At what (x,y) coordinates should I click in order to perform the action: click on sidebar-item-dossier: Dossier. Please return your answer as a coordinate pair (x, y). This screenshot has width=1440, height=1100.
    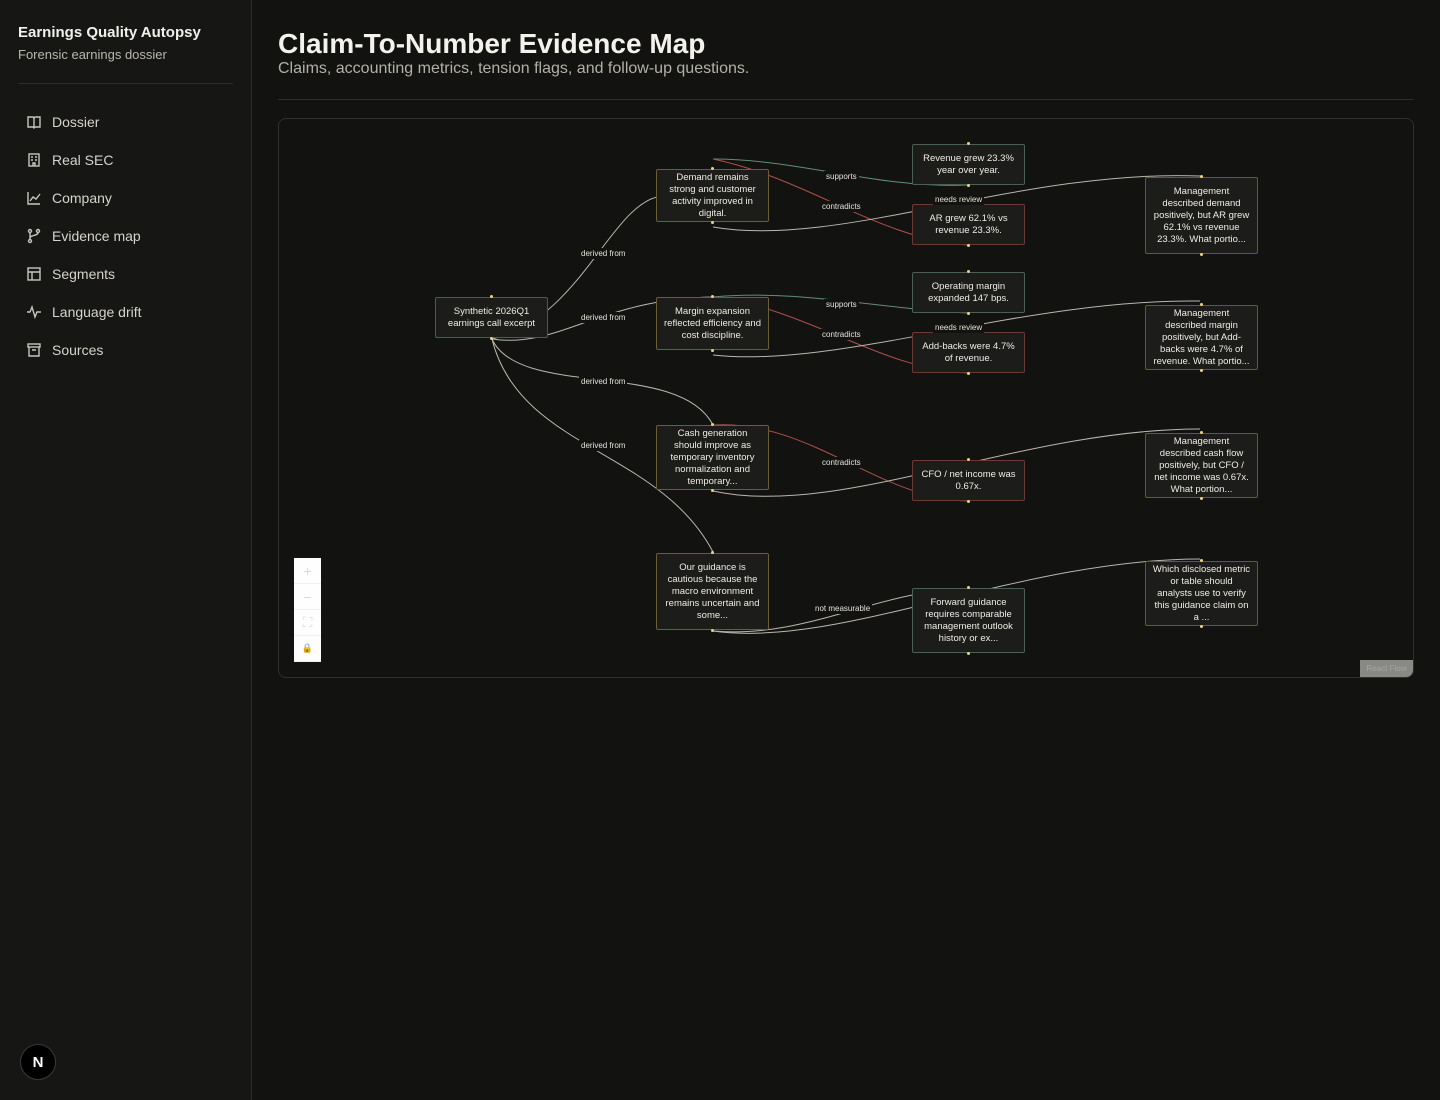
    Looking at the image, I should click on (125, 122).